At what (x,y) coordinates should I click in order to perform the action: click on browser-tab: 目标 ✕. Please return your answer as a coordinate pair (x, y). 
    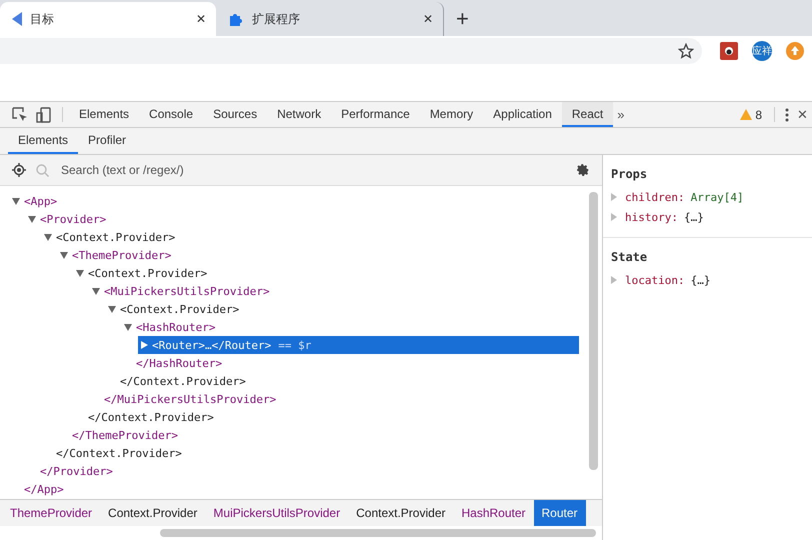
    Looking at the image, I should click on (108, 19).